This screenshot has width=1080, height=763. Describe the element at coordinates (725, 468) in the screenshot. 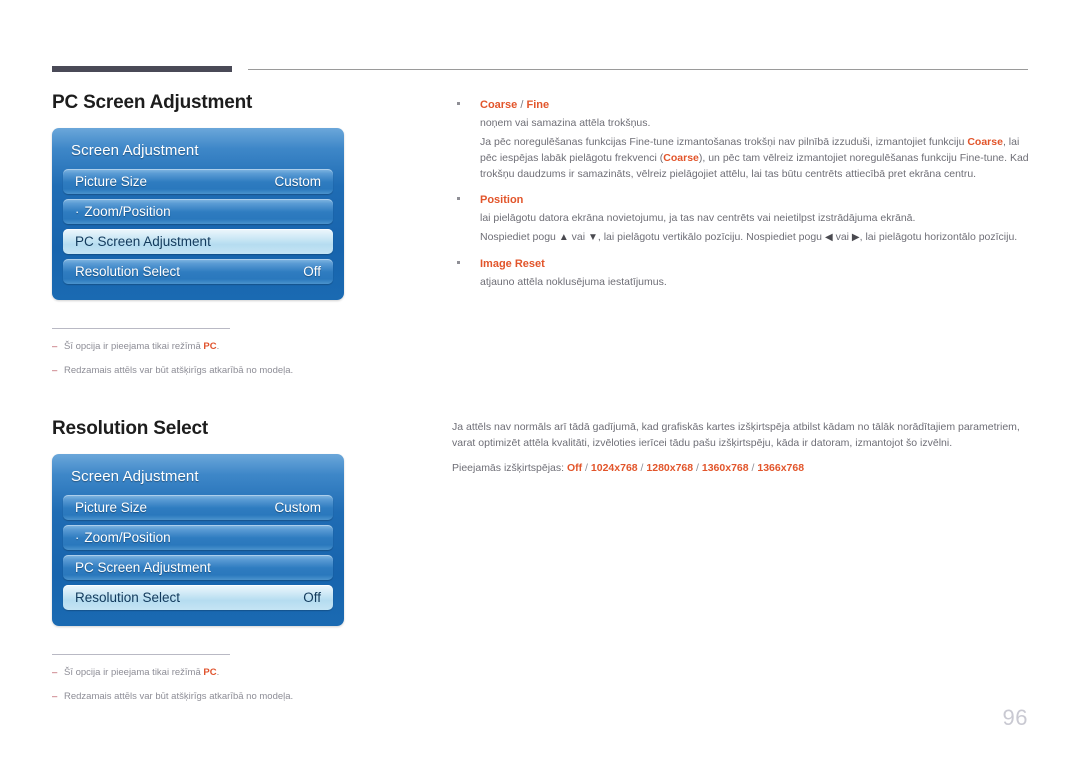

I see `resolution-value: 1360x768` at that location.